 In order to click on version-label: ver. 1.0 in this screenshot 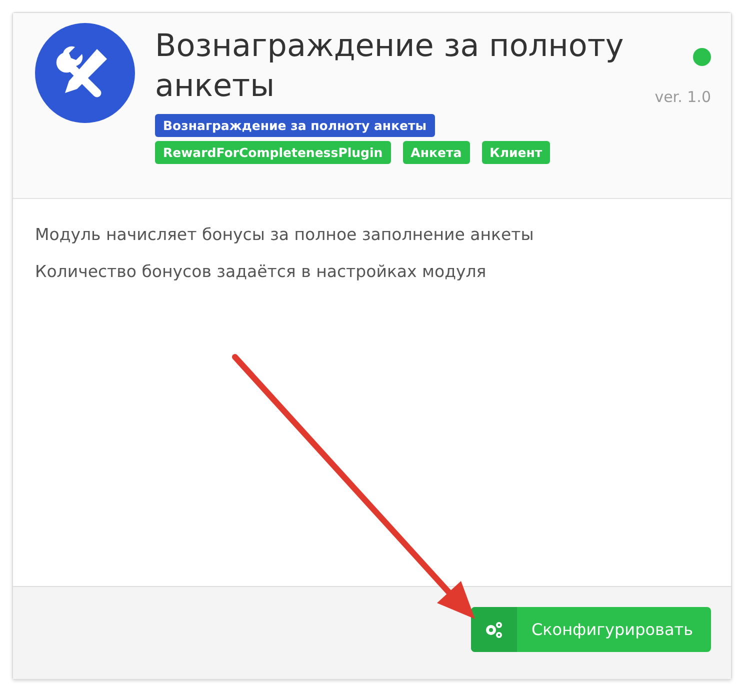, I will do `click(682, 97)`.